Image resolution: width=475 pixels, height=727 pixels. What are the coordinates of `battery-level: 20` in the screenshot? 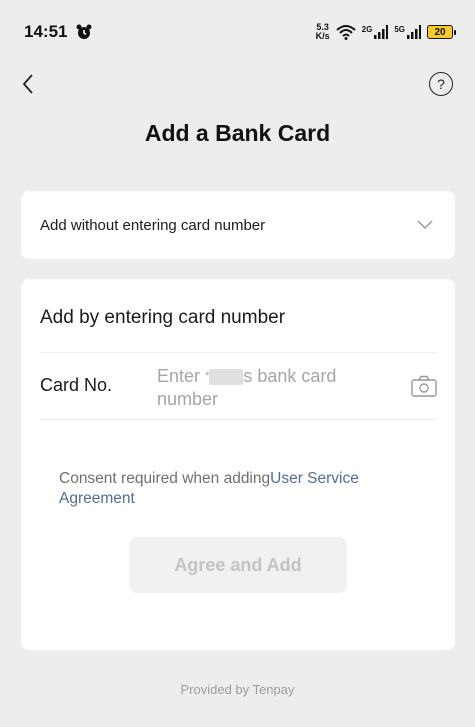 It's located at (440, 32).